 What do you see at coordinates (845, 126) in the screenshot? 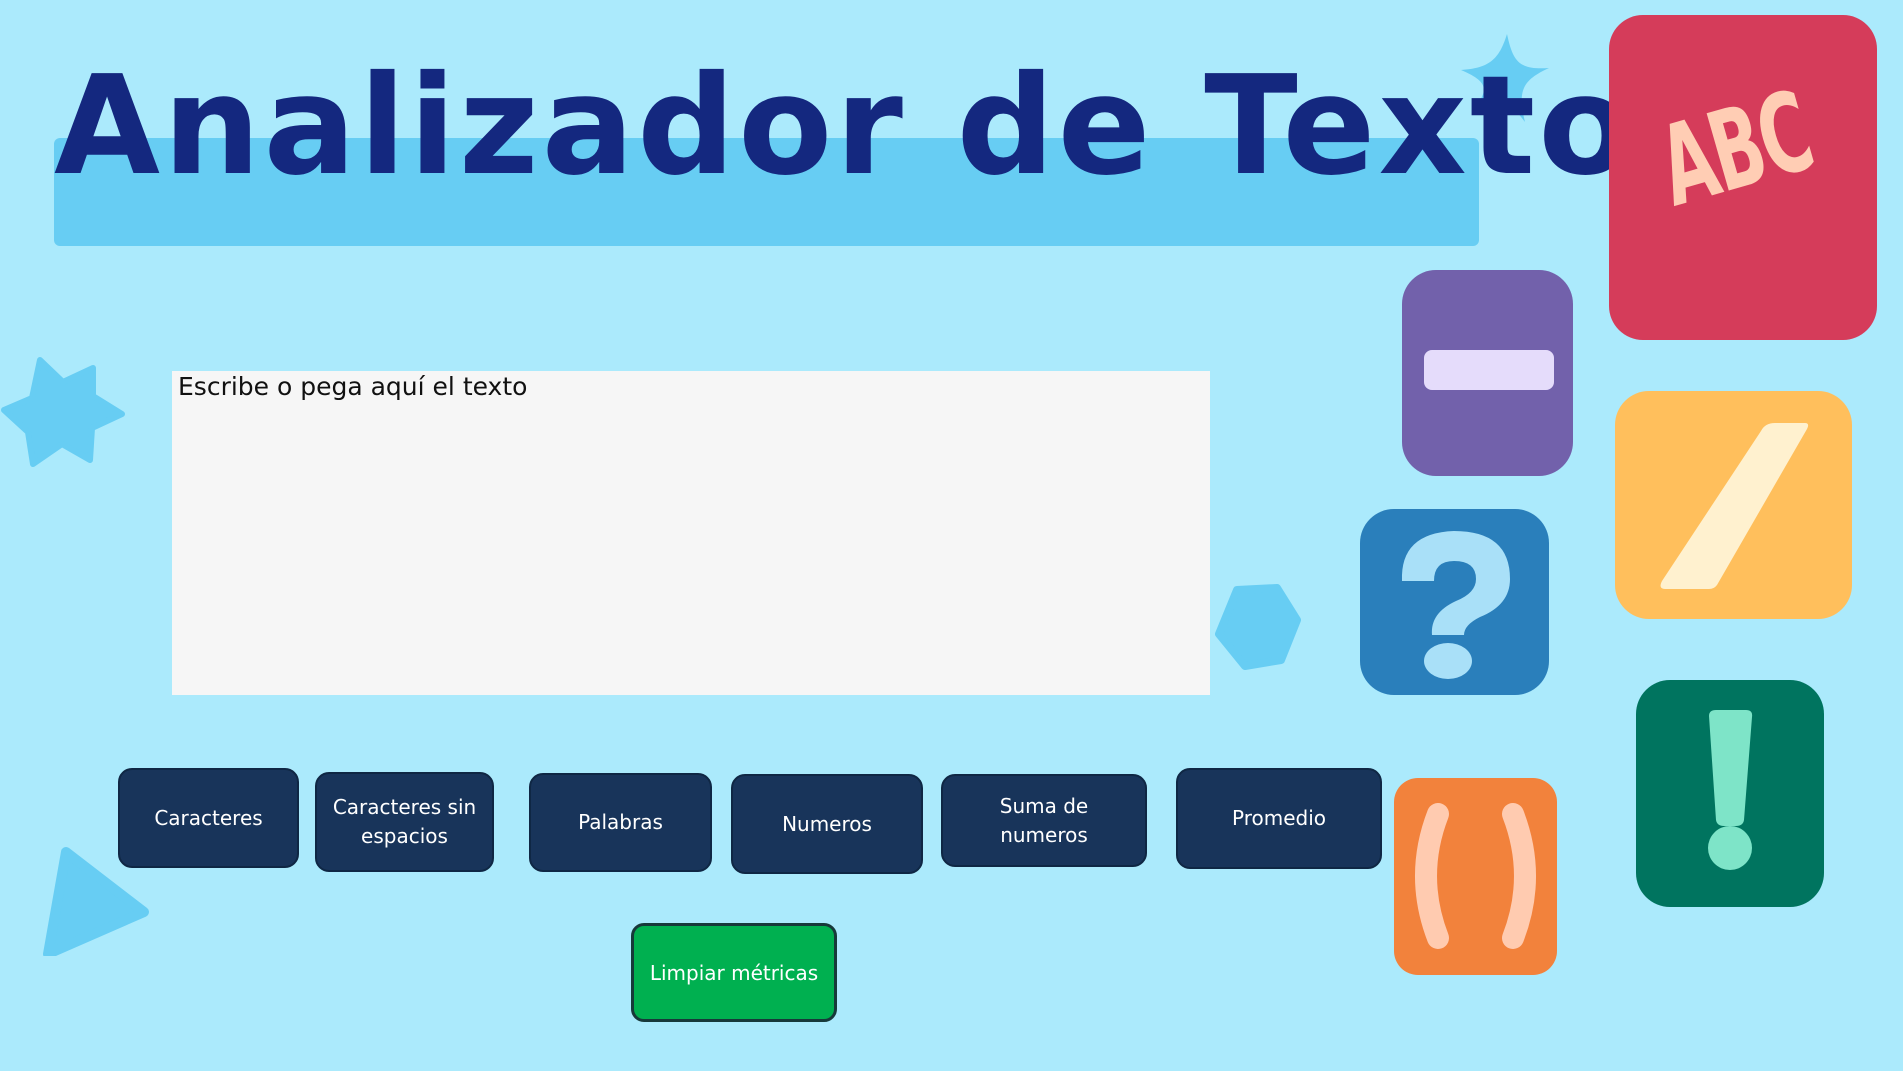
I see `page-title: Analizador de Texto` at bounding box center [845, 126].